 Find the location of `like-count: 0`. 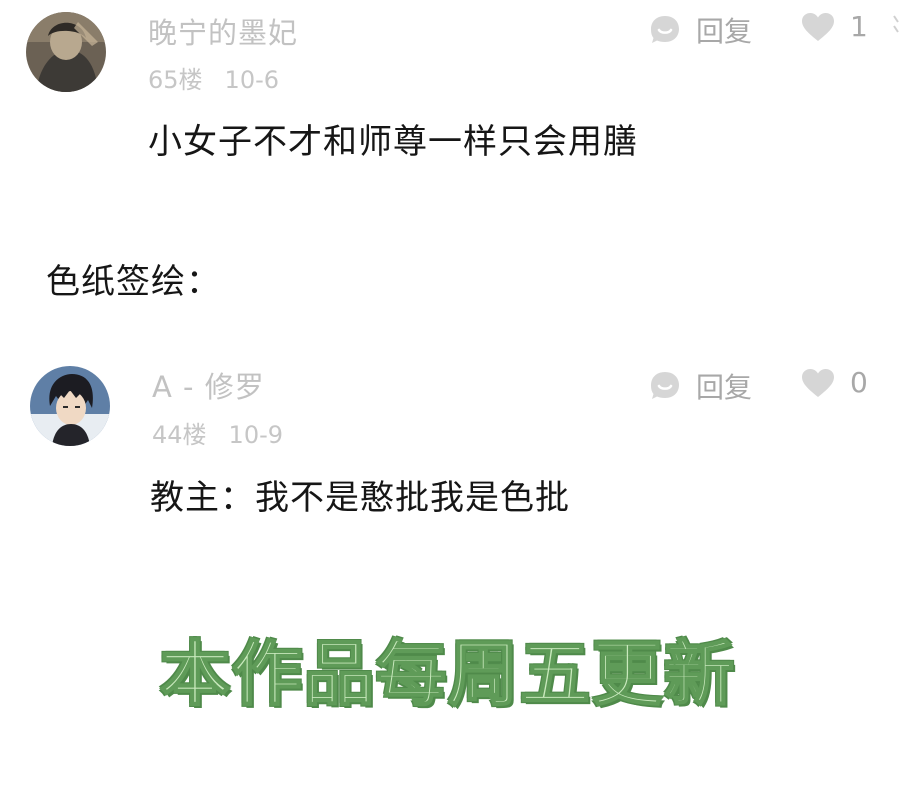

like-count: 0 is located at coordinates (859, 382).